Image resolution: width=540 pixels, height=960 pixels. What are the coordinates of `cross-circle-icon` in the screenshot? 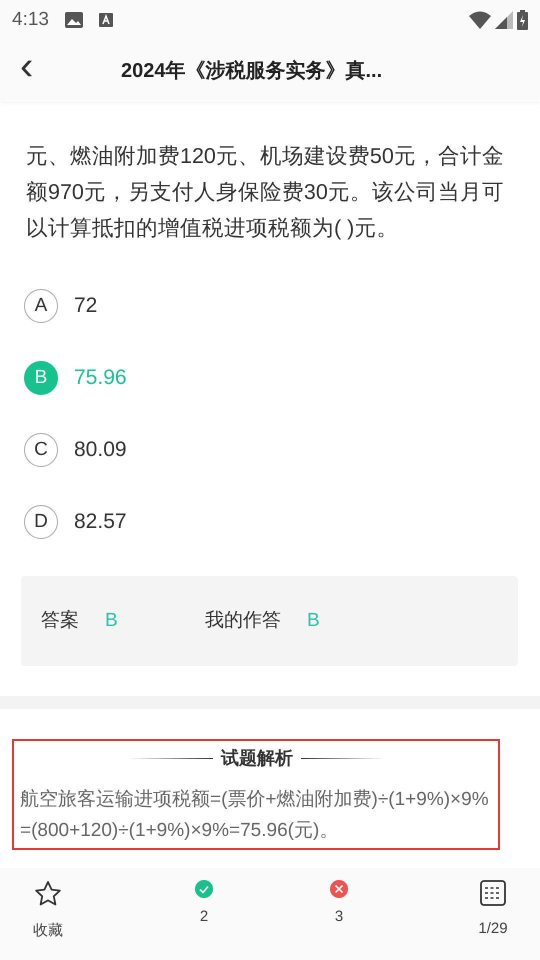 It's located at (339, 889).